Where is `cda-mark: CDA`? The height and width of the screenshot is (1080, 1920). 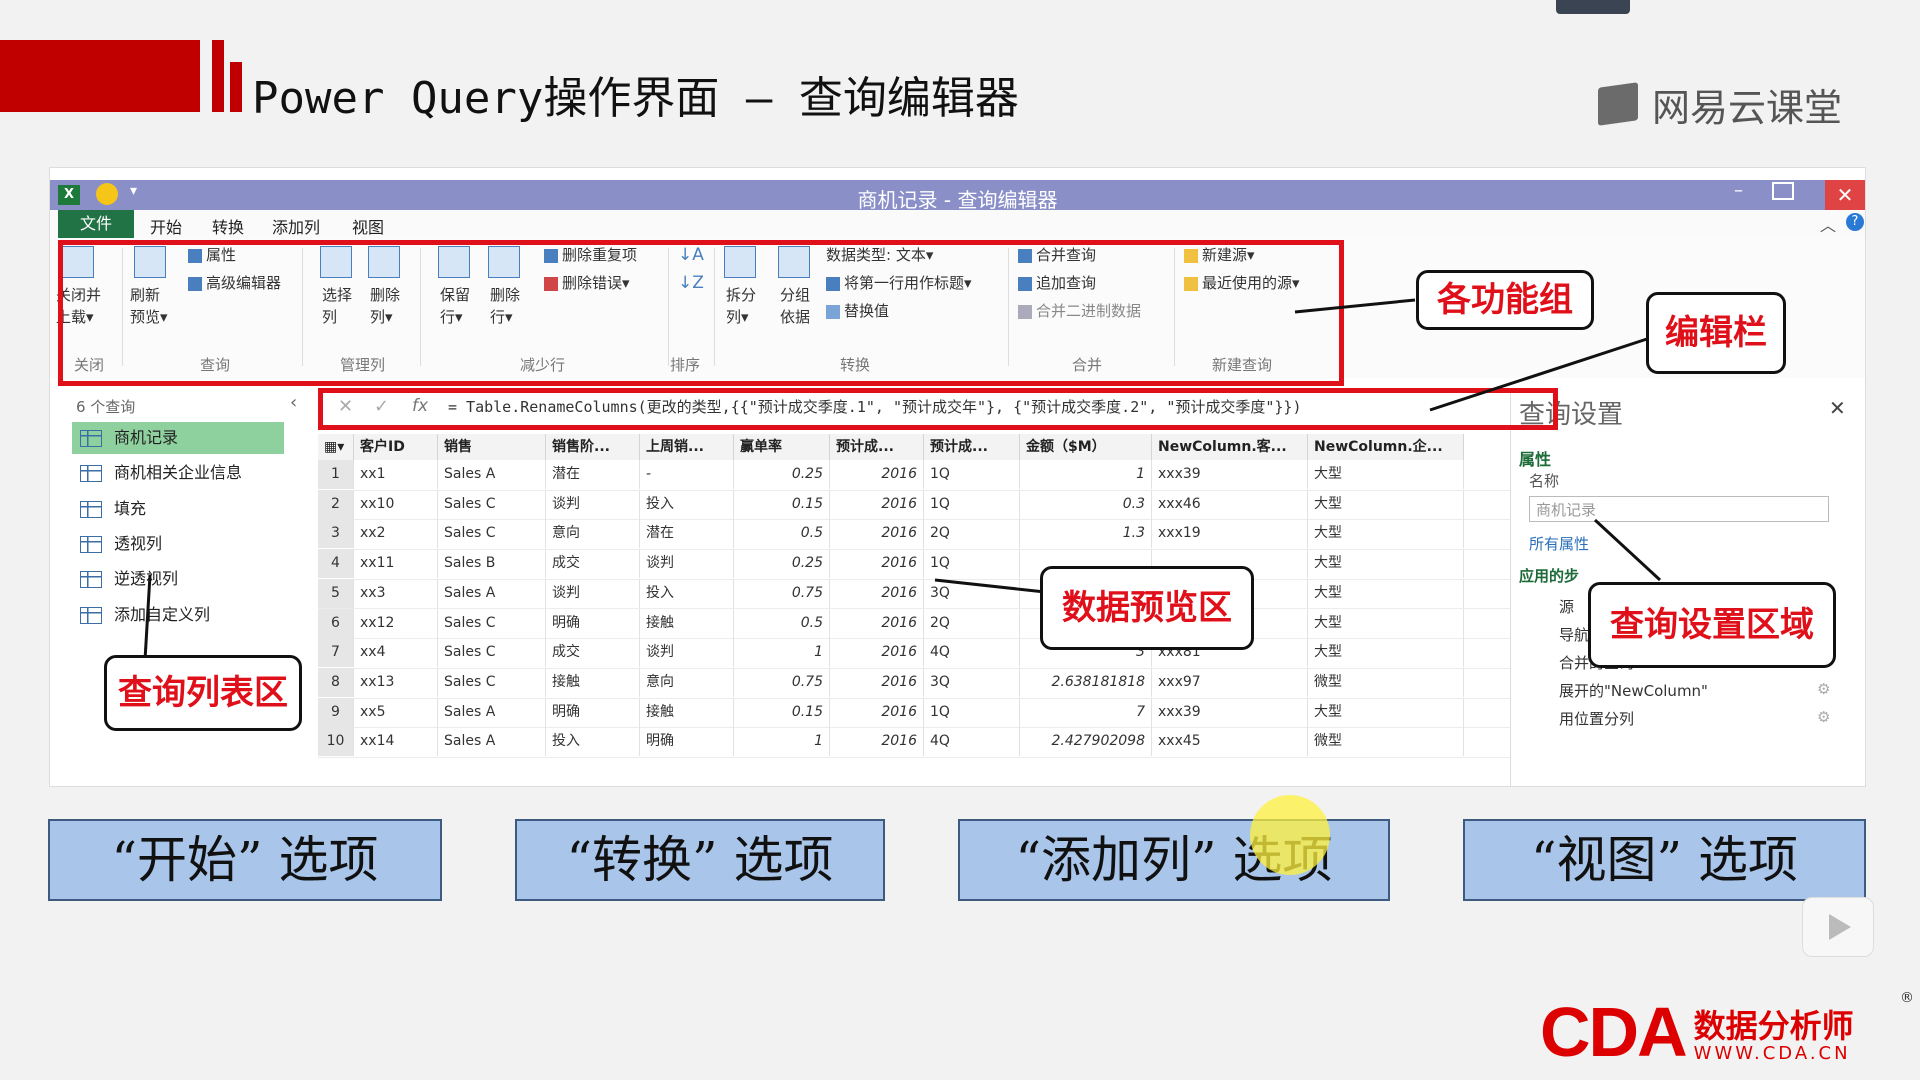
cda-mark: CDA is located at coordinates (1614, 1032).